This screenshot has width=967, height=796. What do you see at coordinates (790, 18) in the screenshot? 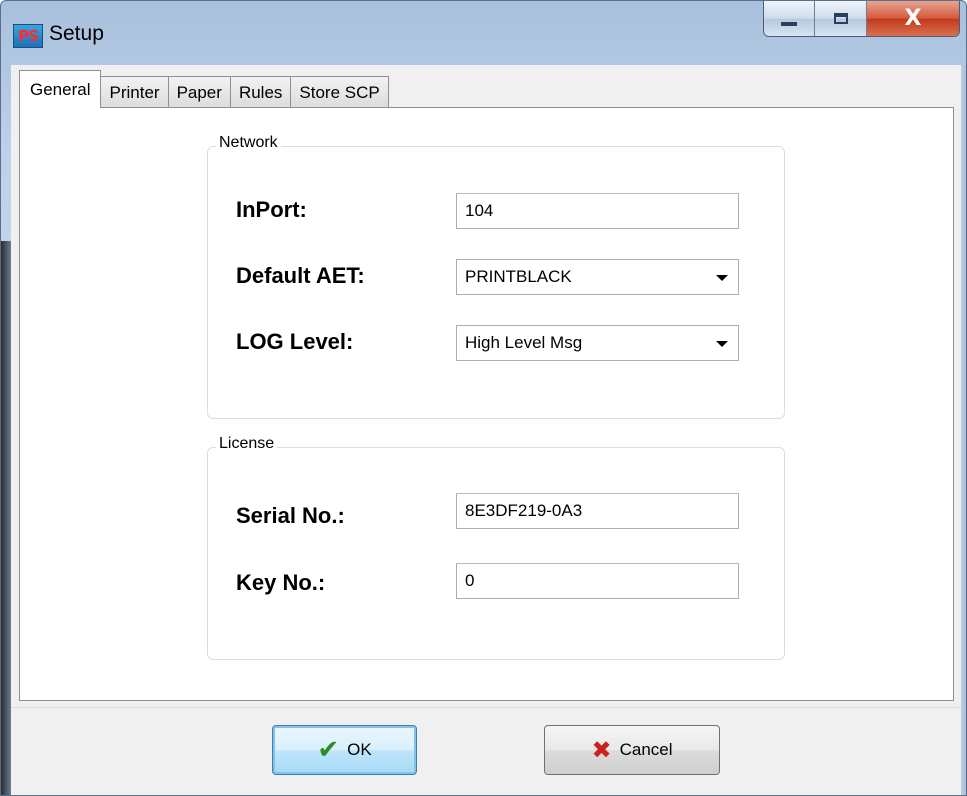
I see `minimize-button` at bounding box center [790, 18].